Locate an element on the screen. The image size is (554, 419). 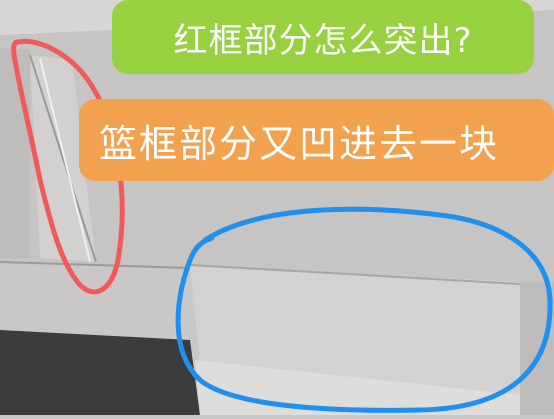
caption-top: 红框部分怎么突出? is located at coordinates (323, 37).